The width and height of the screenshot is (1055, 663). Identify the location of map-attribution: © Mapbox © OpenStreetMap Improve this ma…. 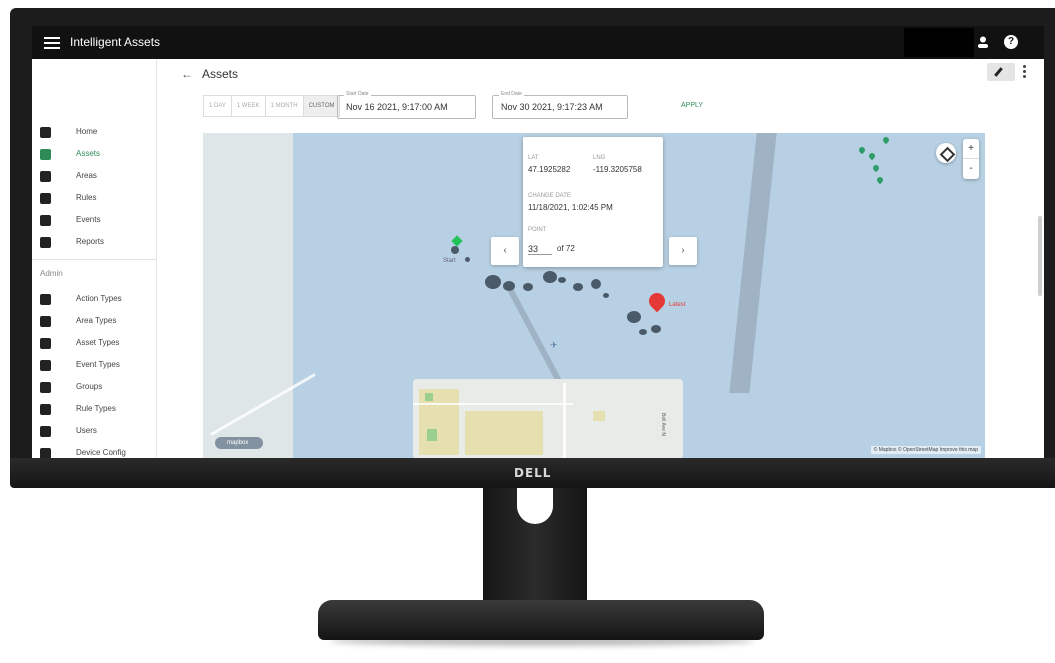
(925, 450).